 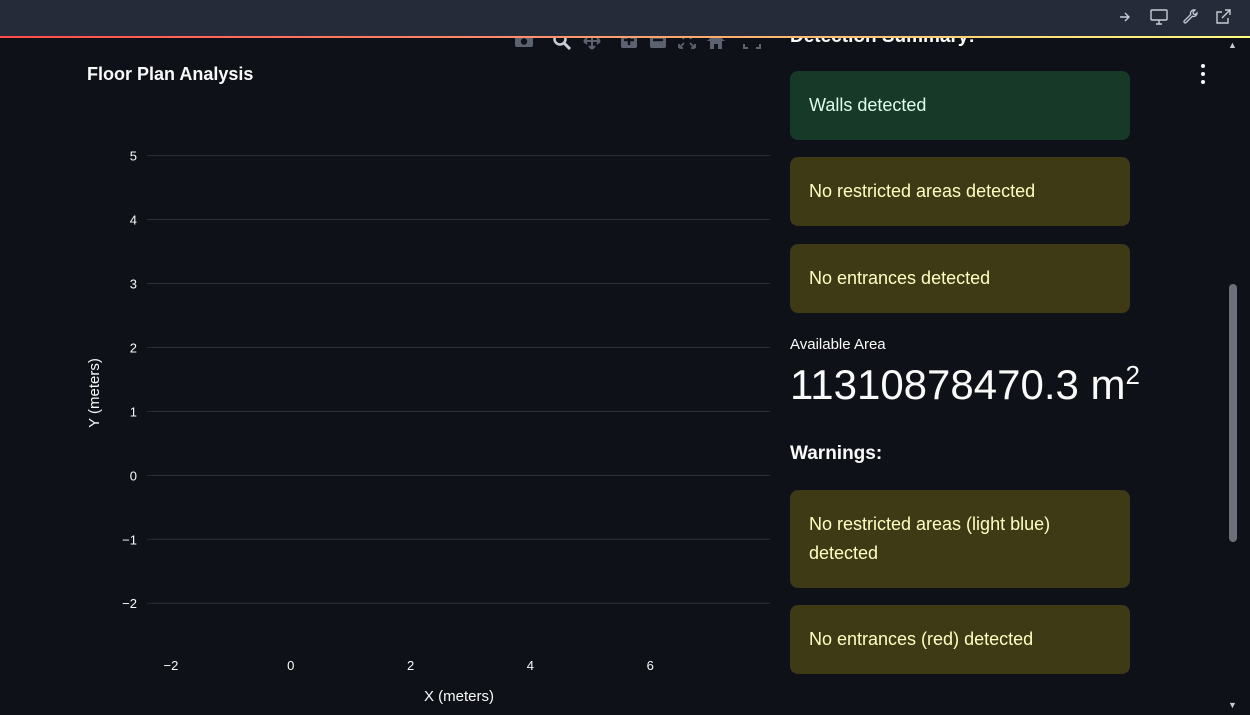 I want to click on available-area-label: Available Area, so click(x=838, y=344).